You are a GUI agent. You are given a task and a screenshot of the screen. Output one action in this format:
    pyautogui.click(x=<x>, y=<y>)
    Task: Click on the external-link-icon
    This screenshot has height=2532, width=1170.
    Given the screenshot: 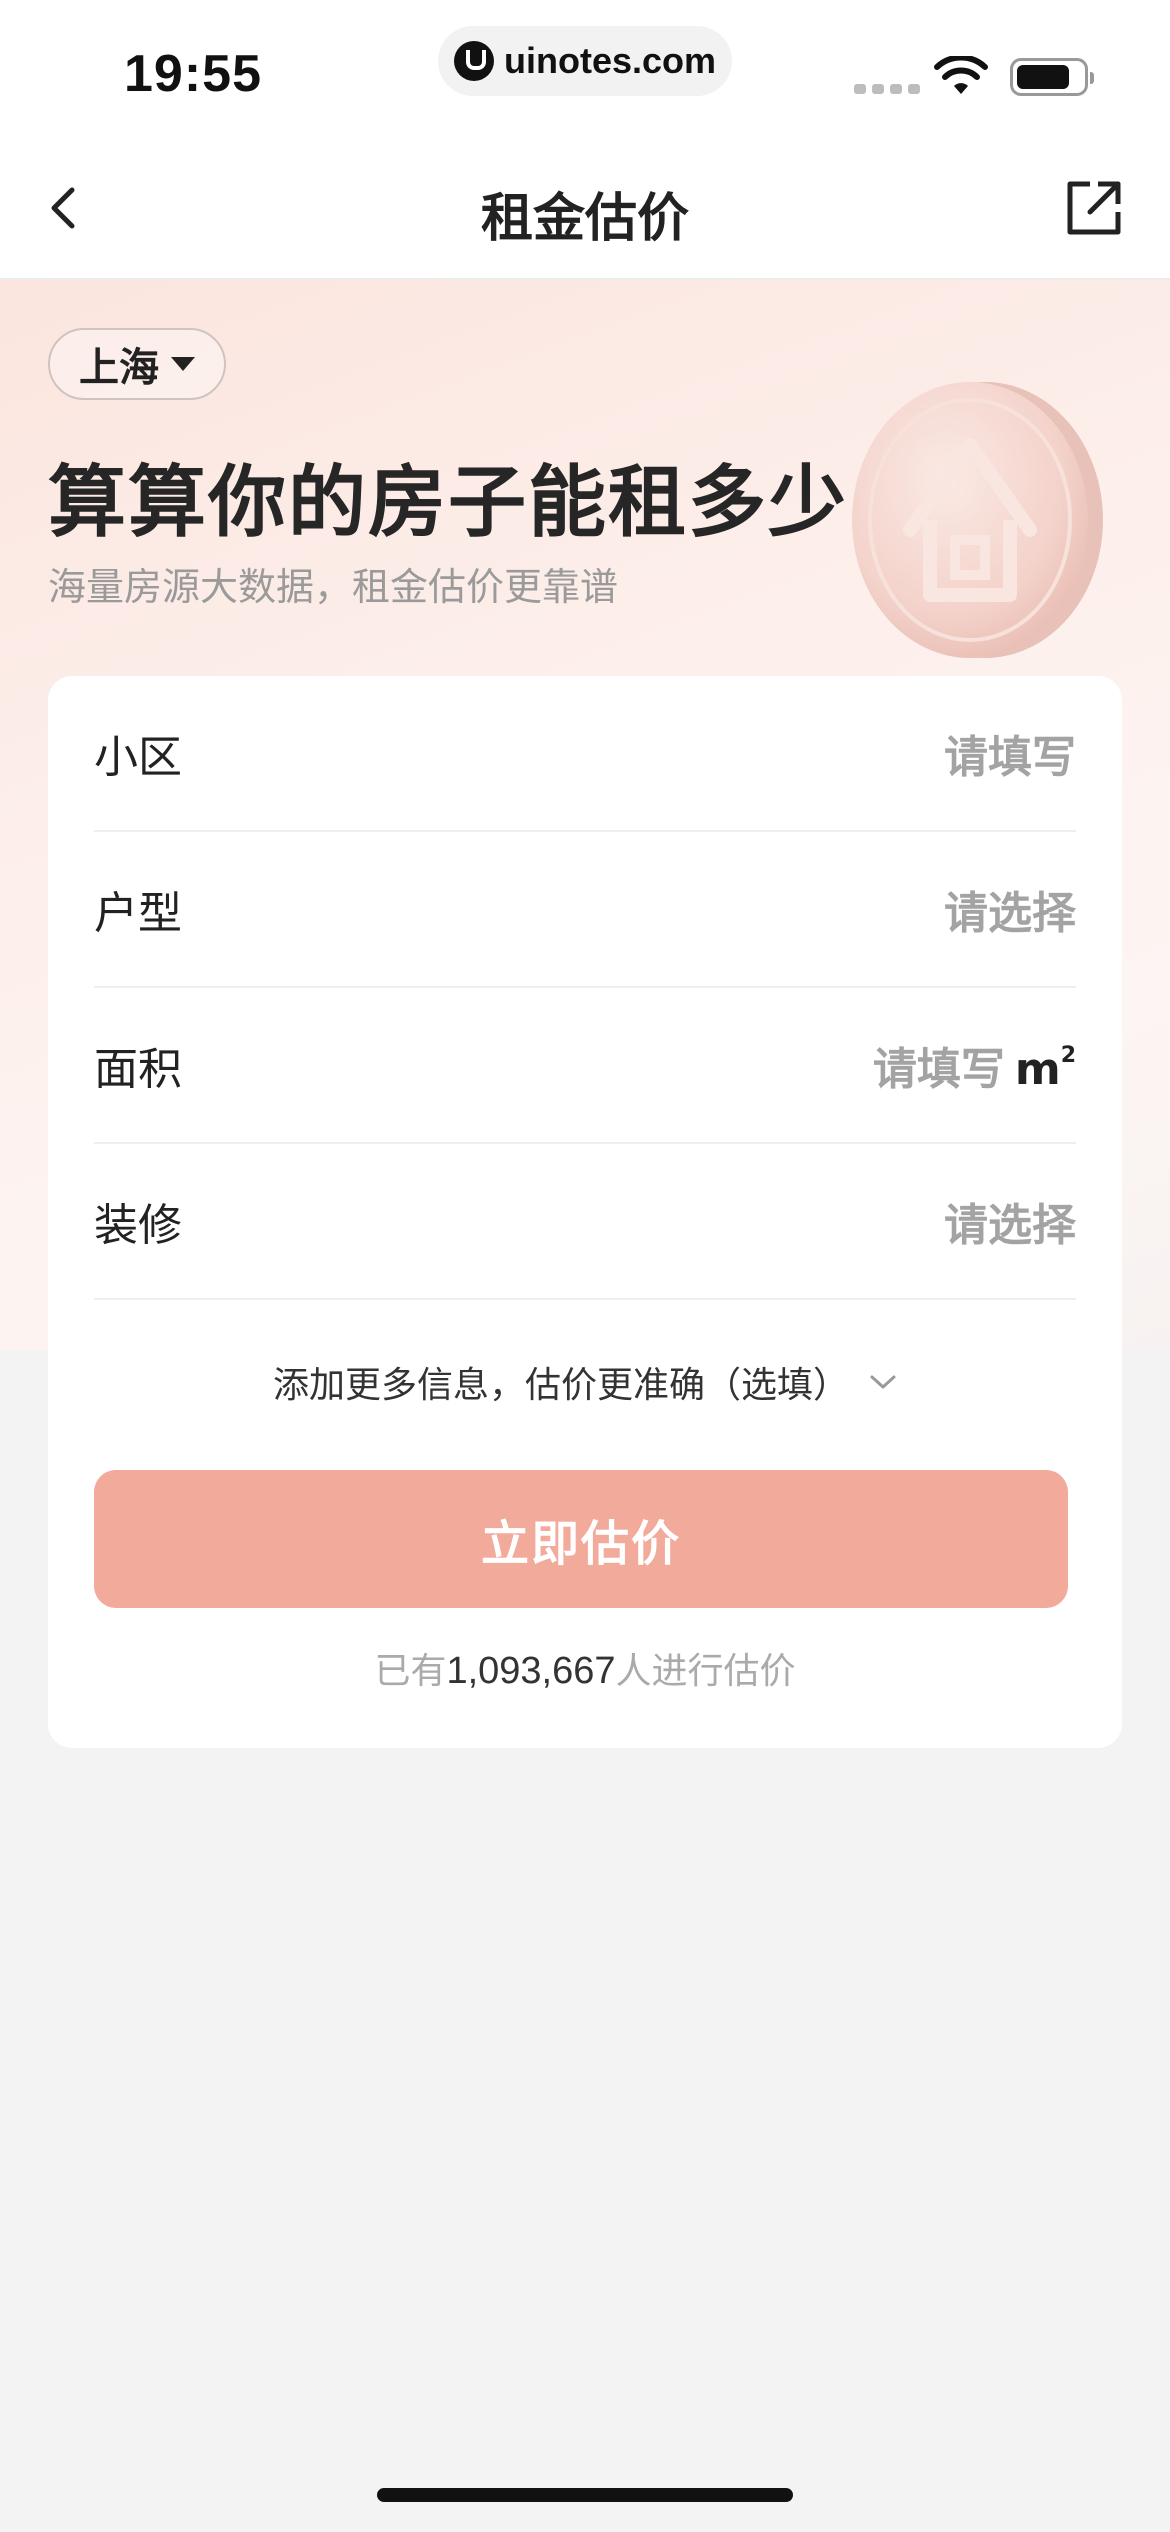 What is the action you would take?
    pyautogui.click(x=1094, y=208)
    